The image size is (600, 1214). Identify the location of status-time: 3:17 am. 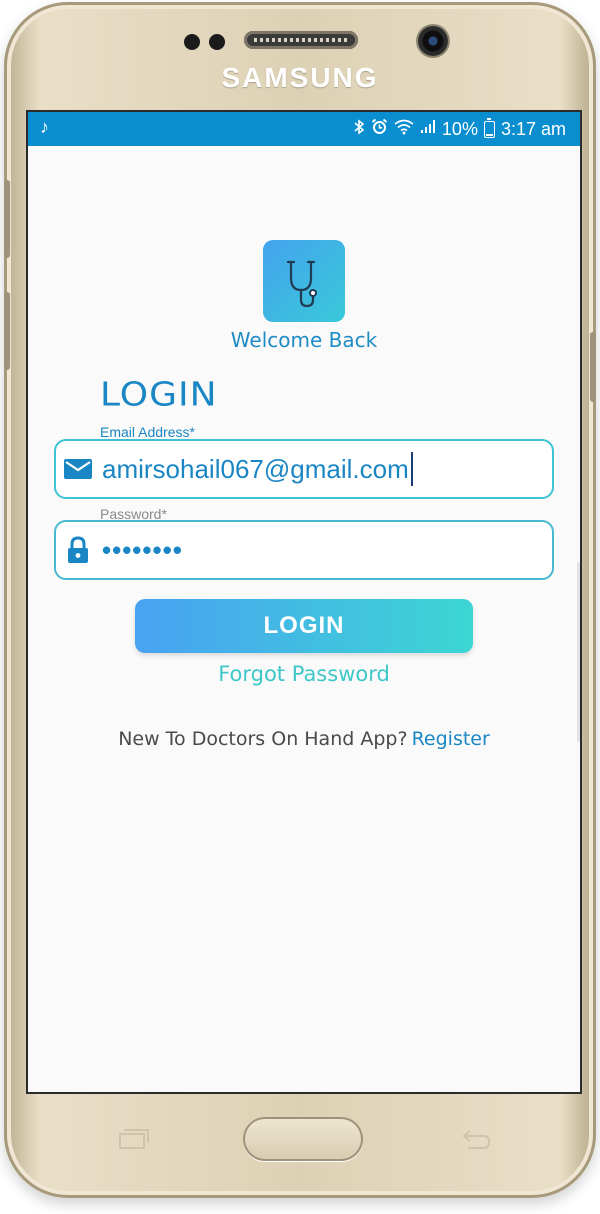
(533, 128).